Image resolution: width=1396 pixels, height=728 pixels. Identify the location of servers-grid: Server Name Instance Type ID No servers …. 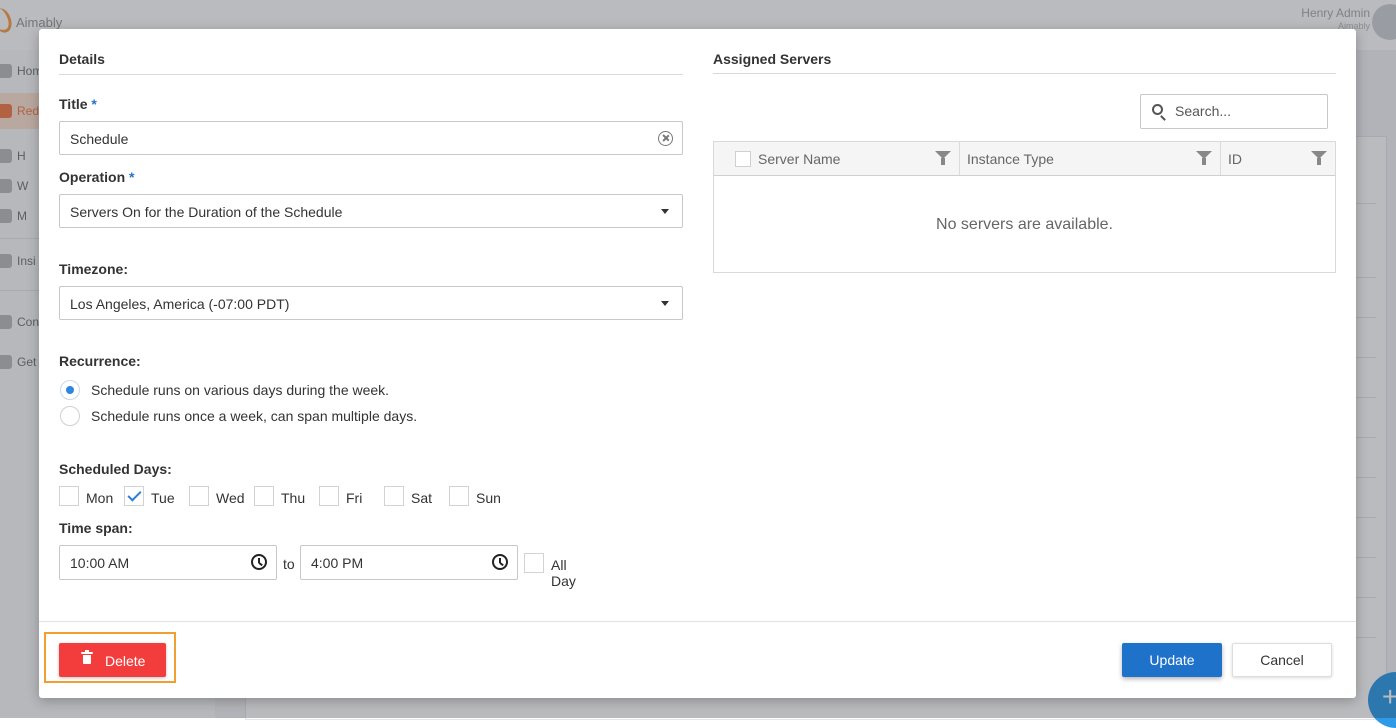
(1024, 207).